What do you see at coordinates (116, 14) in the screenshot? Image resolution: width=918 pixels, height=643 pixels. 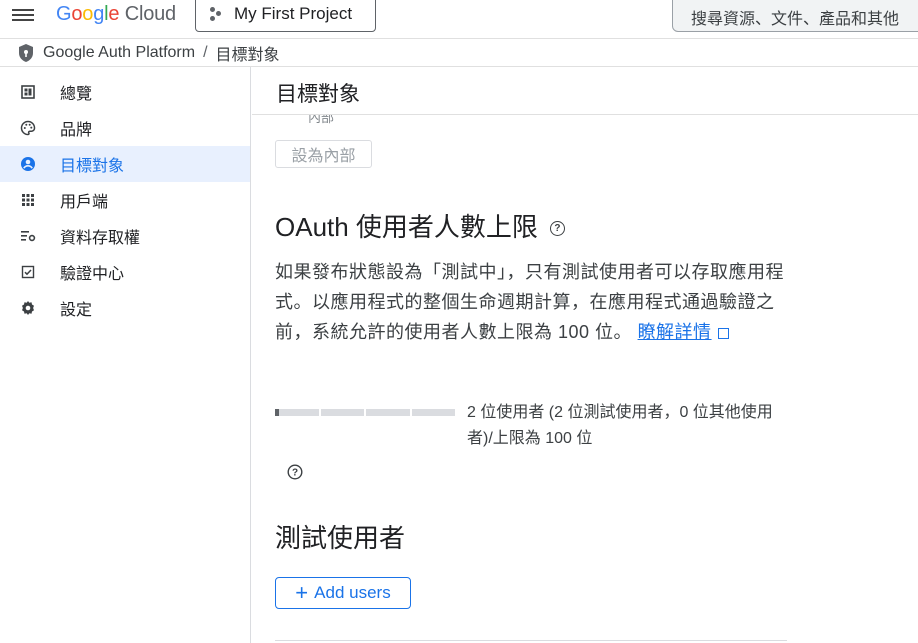 I see `google-cloud-logo: Google Cloud` at bounding box center [116, 14].